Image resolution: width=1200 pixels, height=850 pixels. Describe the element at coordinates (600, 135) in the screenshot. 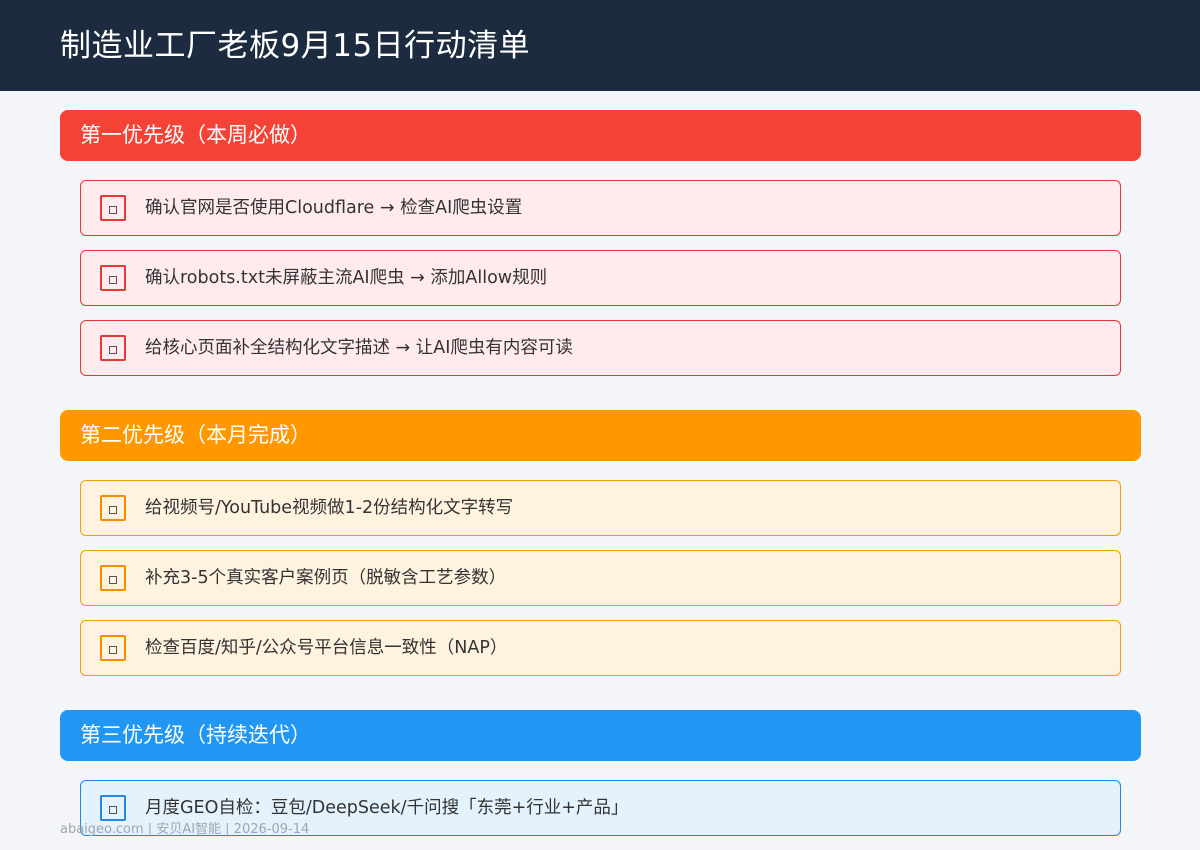

I see `section-header-priority-1: 第一优先级（本周必做）` at that location.